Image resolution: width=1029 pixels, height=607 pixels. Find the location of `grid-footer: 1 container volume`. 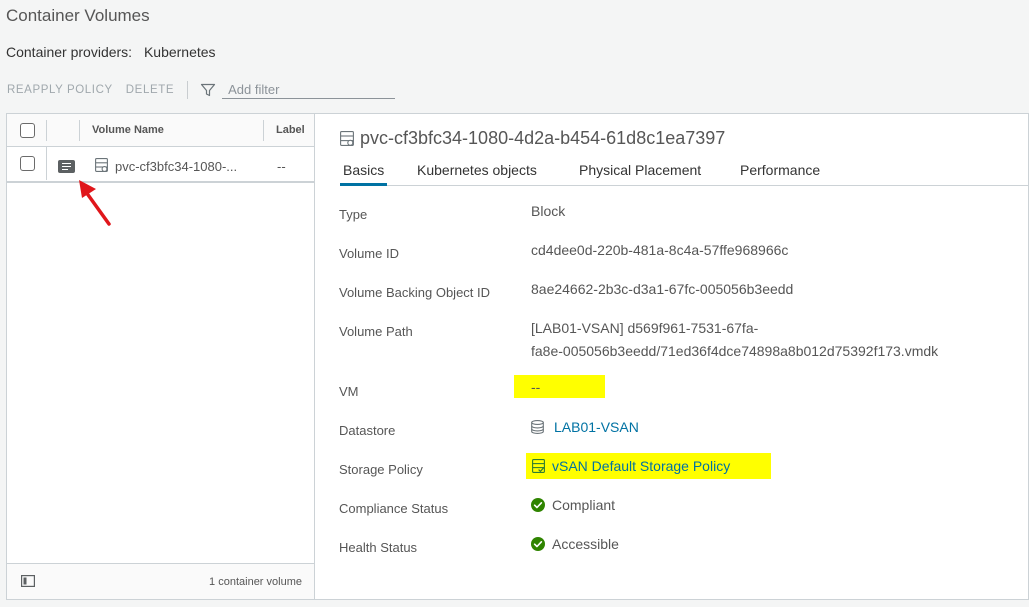

grid-footer: 1 container volume is located at coordinates (160, 581).